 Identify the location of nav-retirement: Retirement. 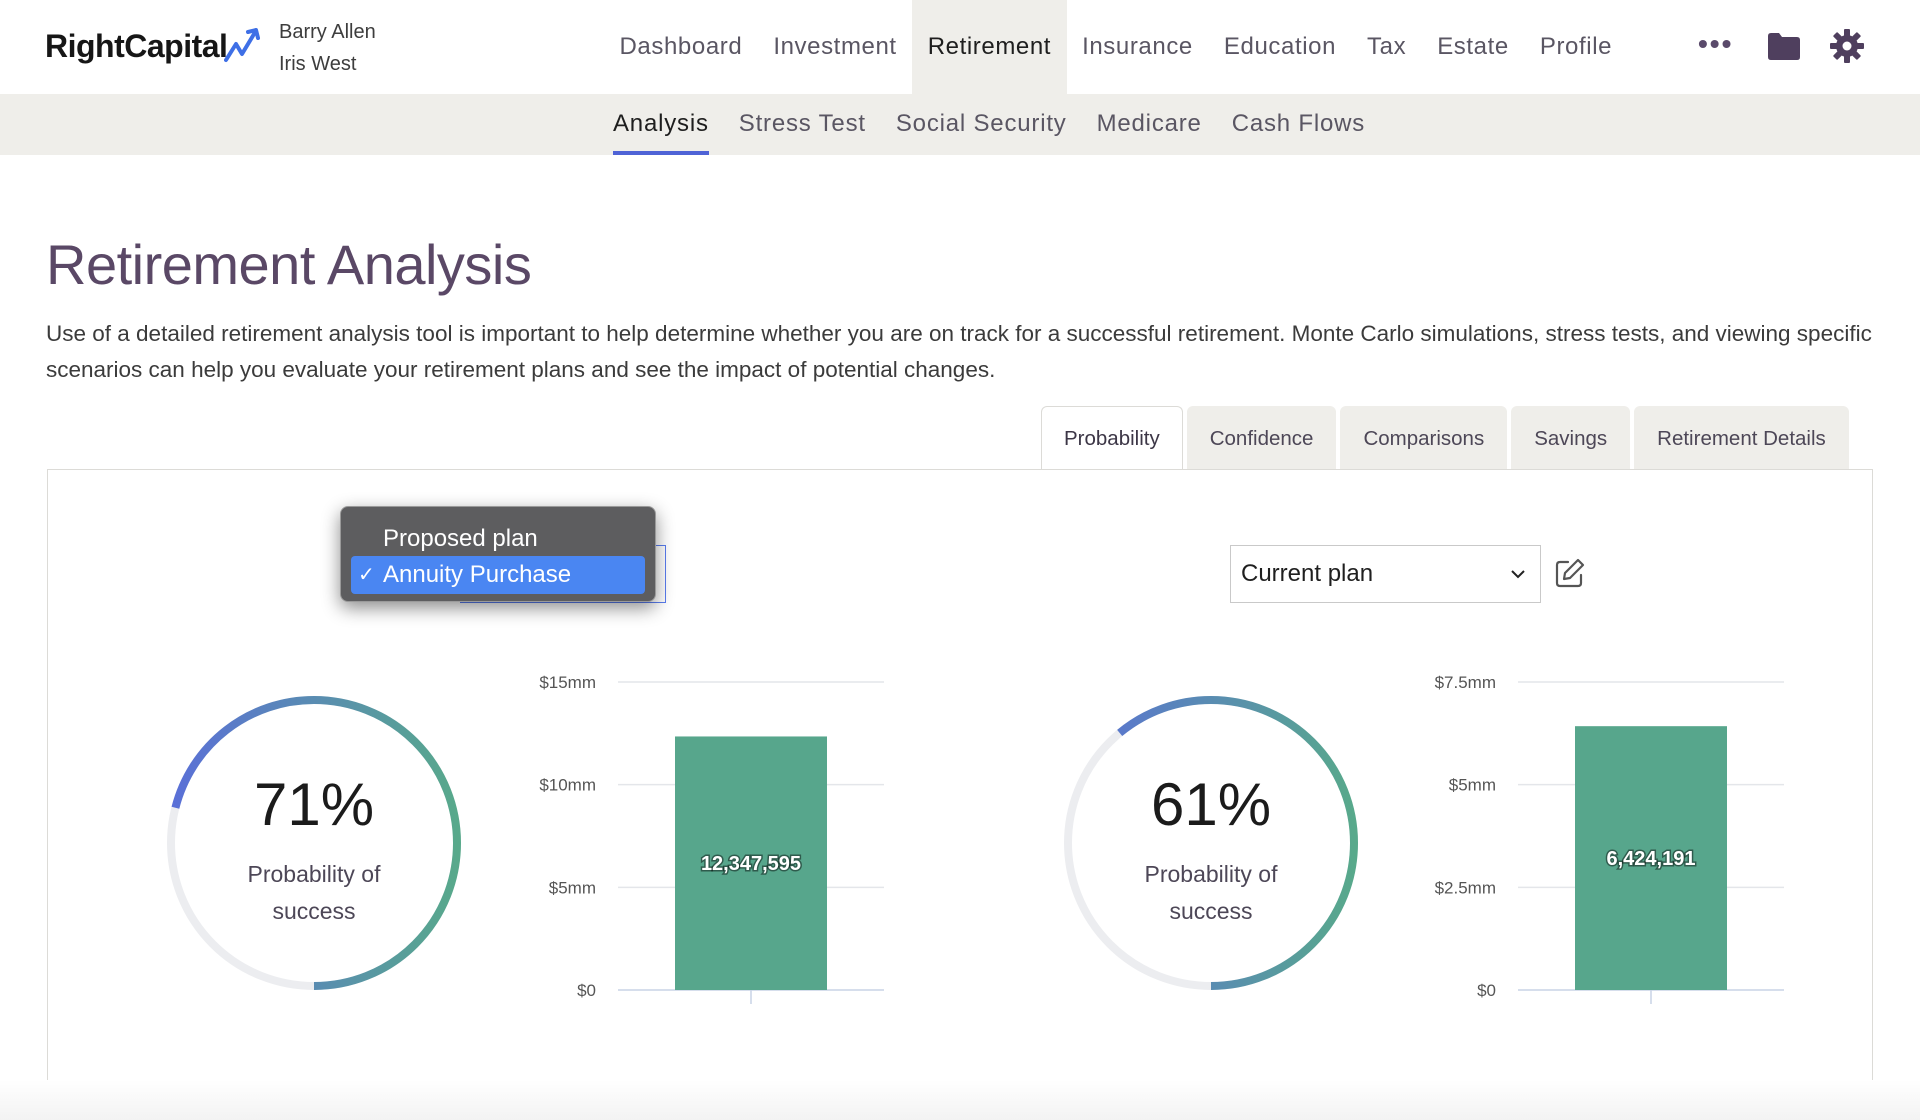
(989, 47).